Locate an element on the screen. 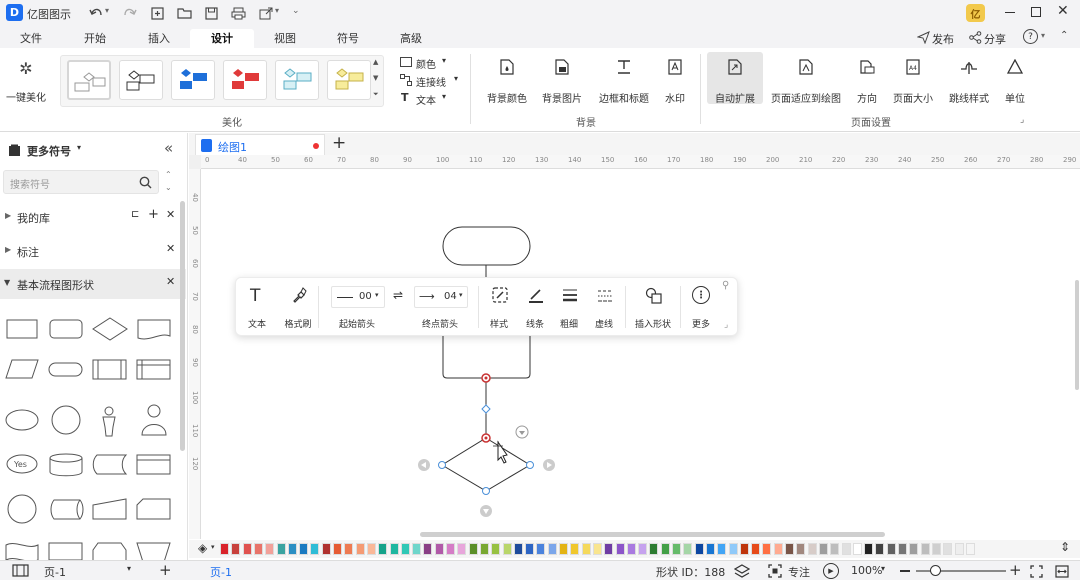 The image size is (1080, 580). user-avatar-icon: 亿 is located at coordinates (975, 13).